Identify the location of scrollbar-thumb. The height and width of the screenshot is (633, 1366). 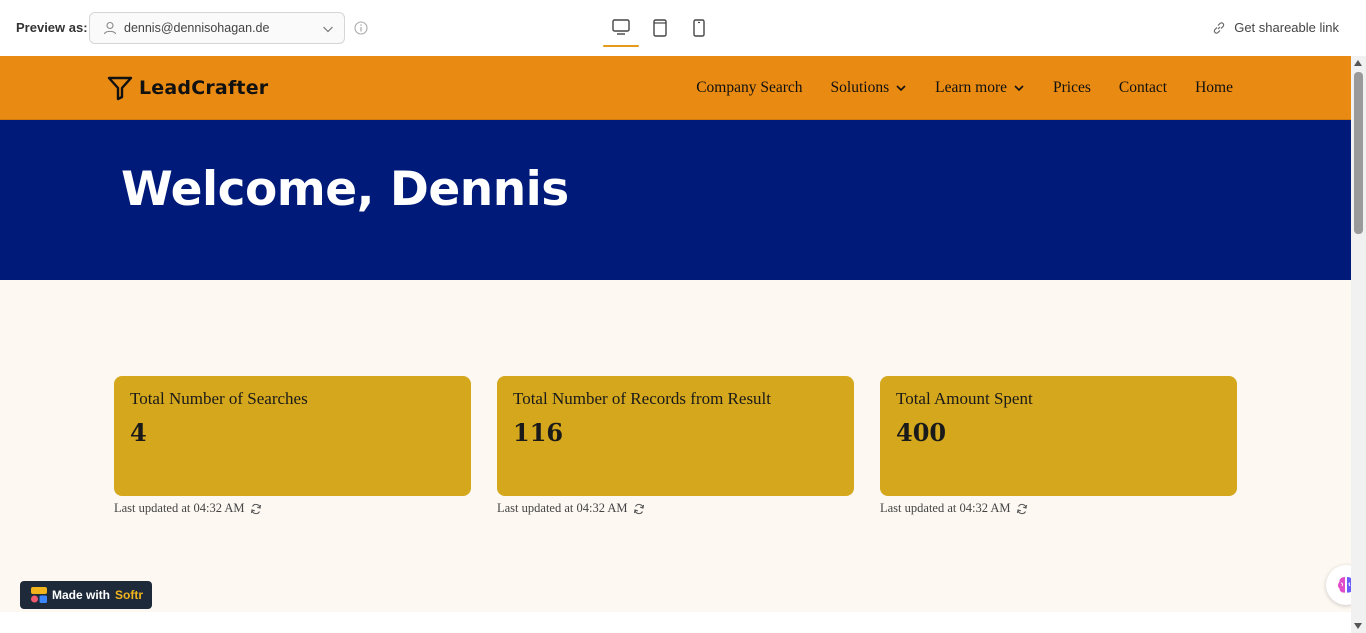
(1358, 153).